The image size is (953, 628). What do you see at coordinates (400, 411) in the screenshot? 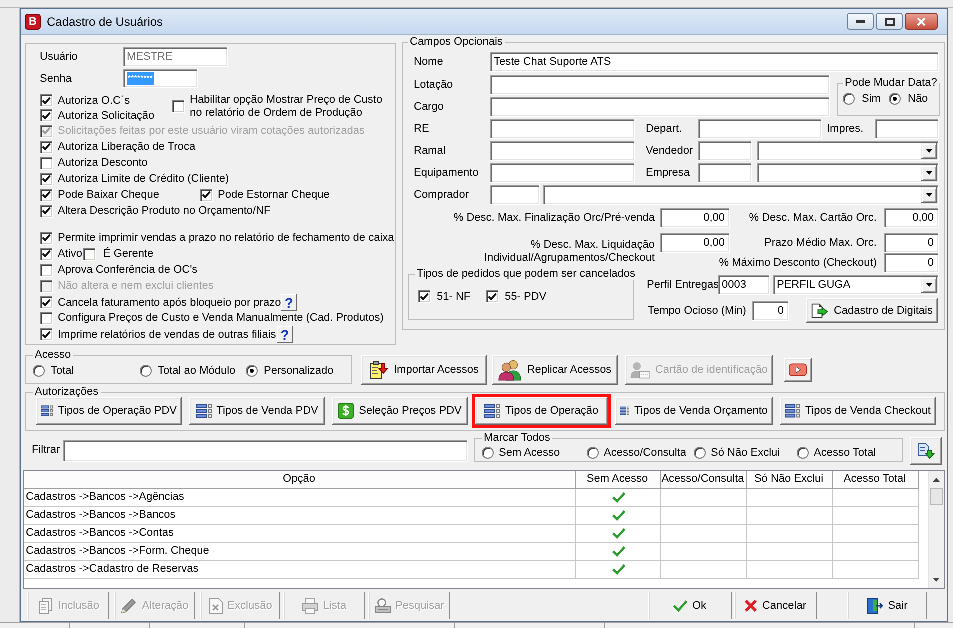
I see `authorization-button: Seleção Preços PDV` at bounding box center [400, 411].